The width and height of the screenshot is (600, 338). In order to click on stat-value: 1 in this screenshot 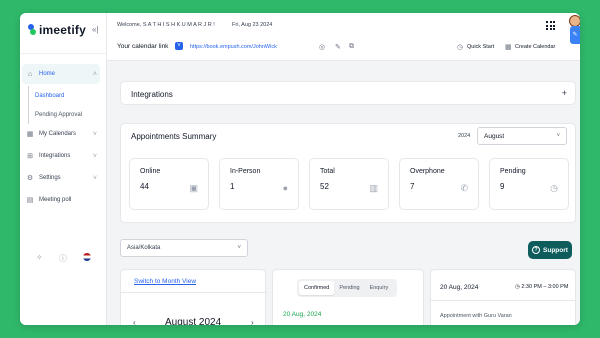, I will do `click(232, 186)`.